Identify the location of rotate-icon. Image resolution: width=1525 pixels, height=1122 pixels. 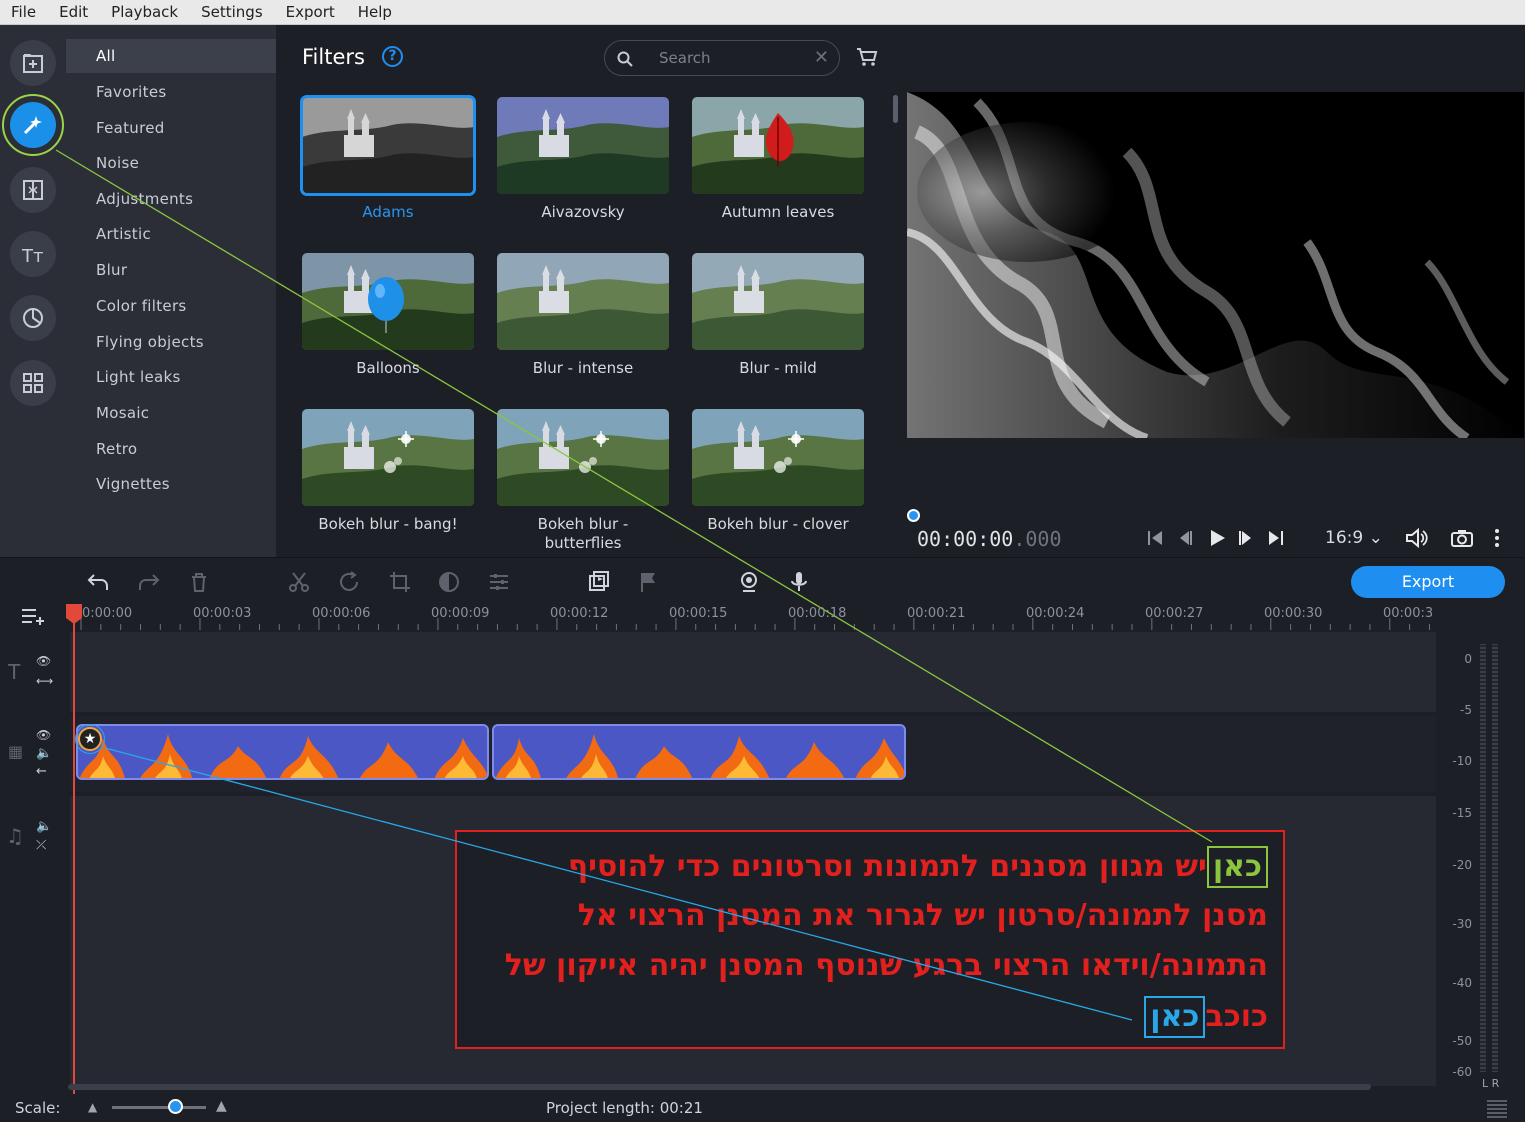
(349, 582).